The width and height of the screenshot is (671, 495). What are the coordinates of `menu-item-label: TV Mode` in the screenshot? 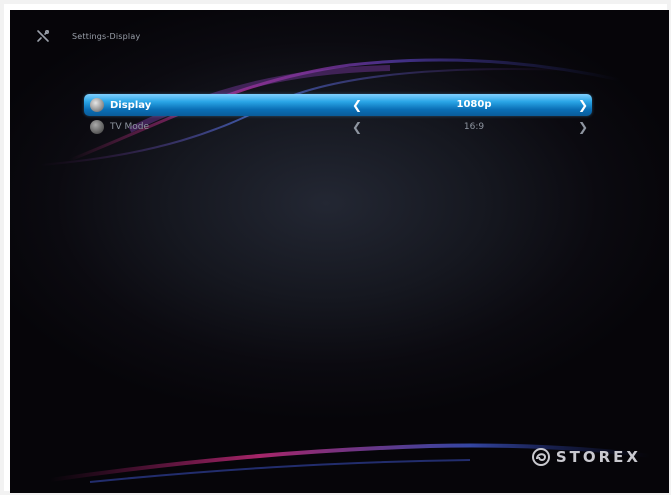 It's located at (130, 127).